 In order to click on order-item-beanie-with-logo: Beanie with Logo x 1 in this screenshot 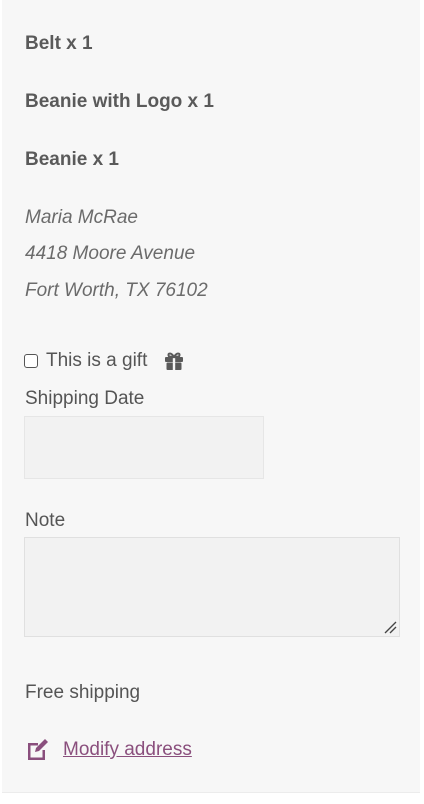, I will do `click(119, 101)`.